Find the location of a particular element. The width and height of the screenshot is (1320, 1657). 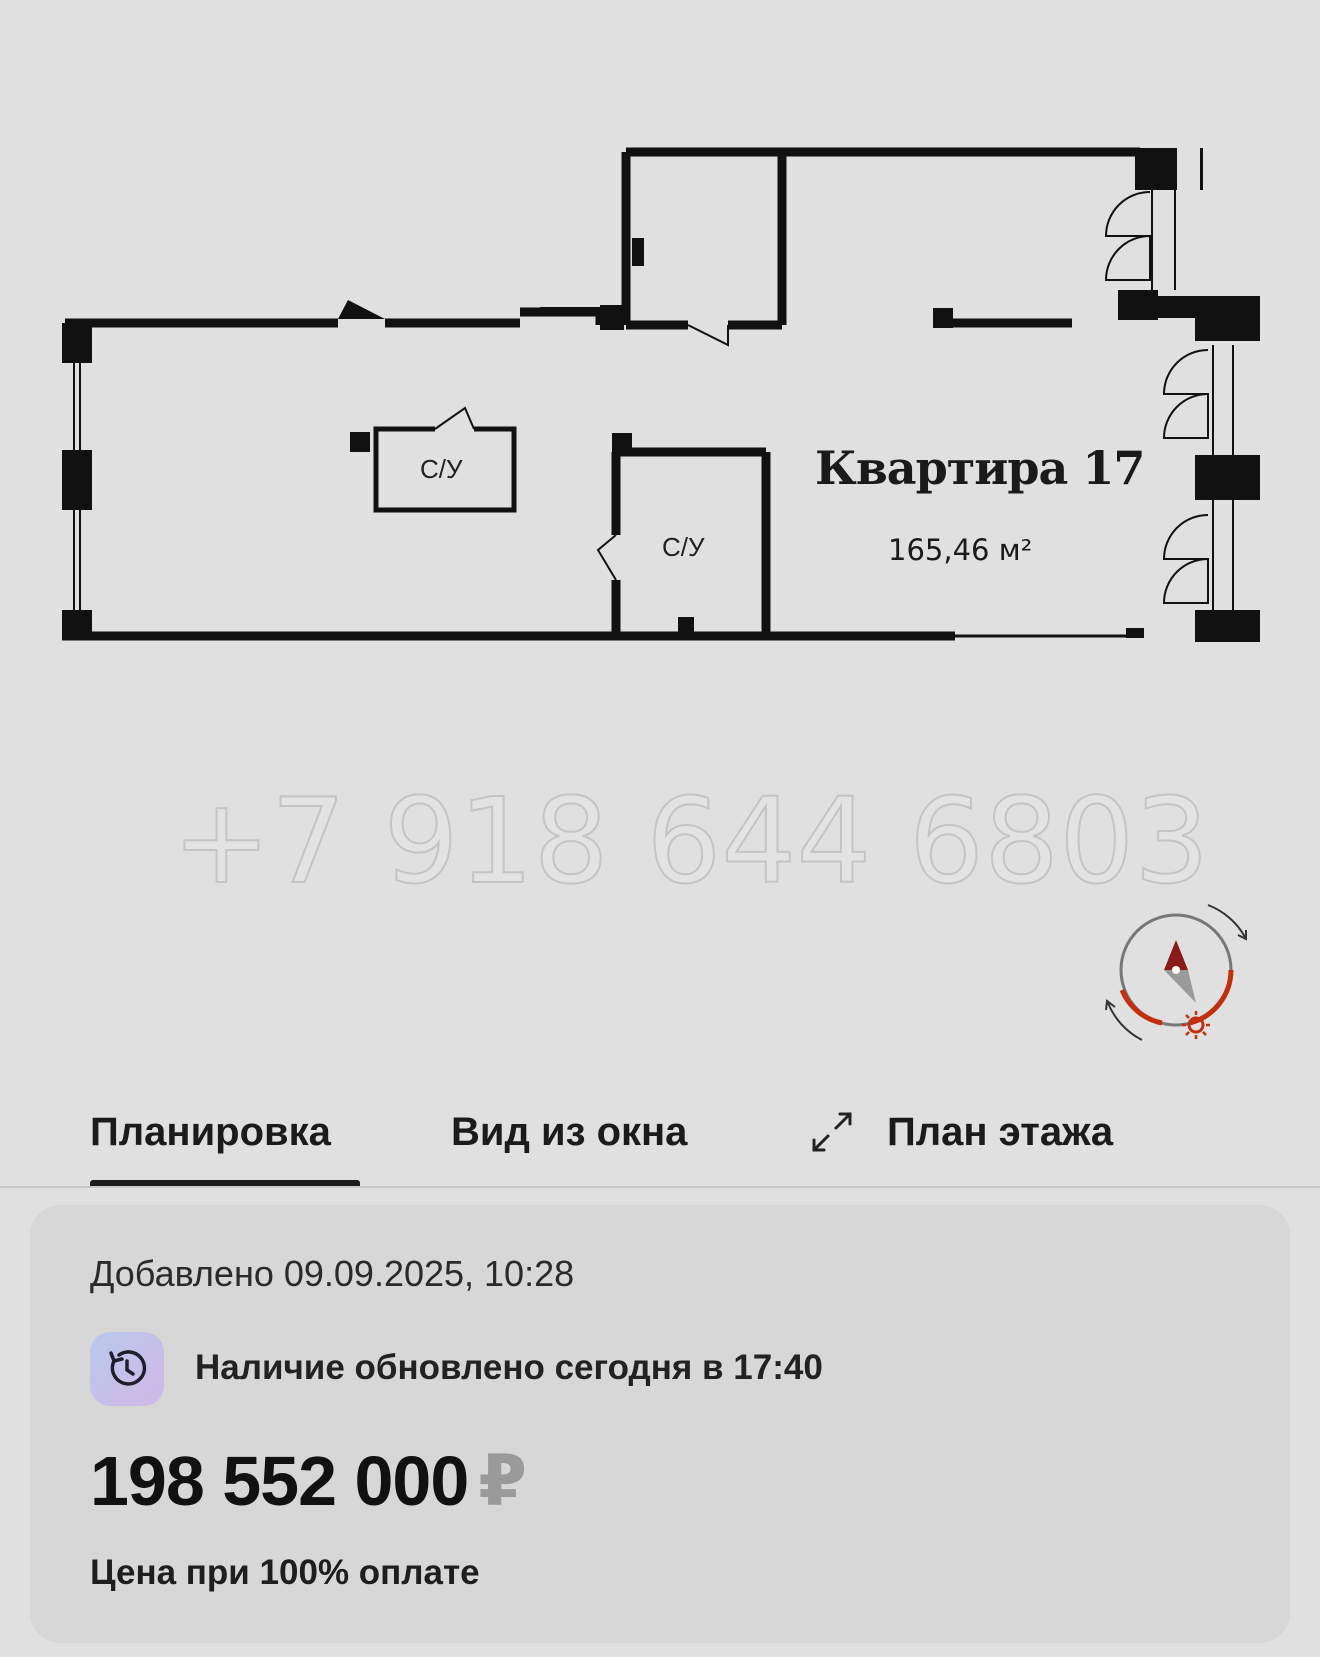

apartment-title: Квартира 17 is located at coordinates (979, 468).